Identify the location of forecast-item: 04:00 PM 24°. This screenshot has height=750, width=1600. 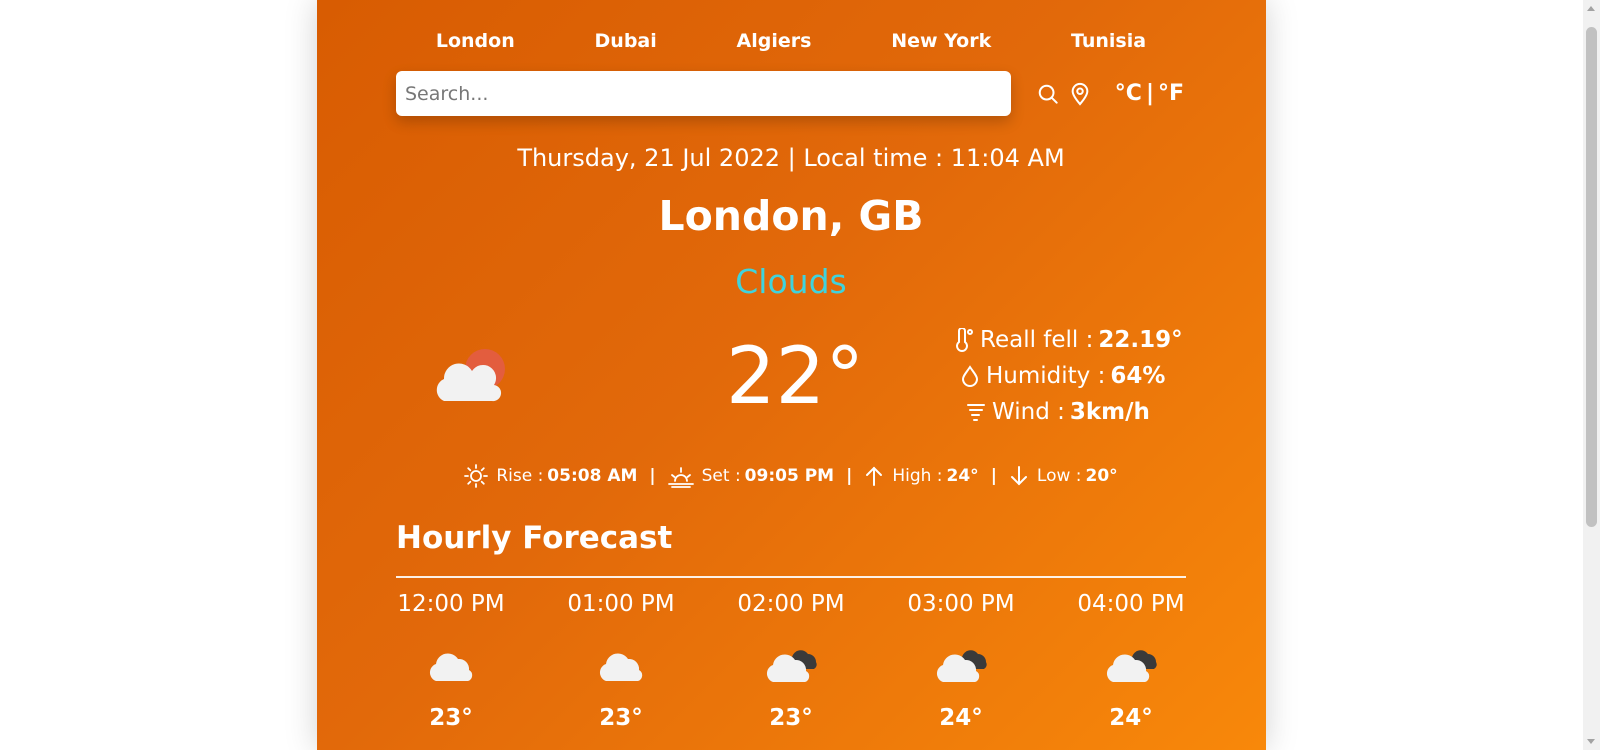
(1131, 666).